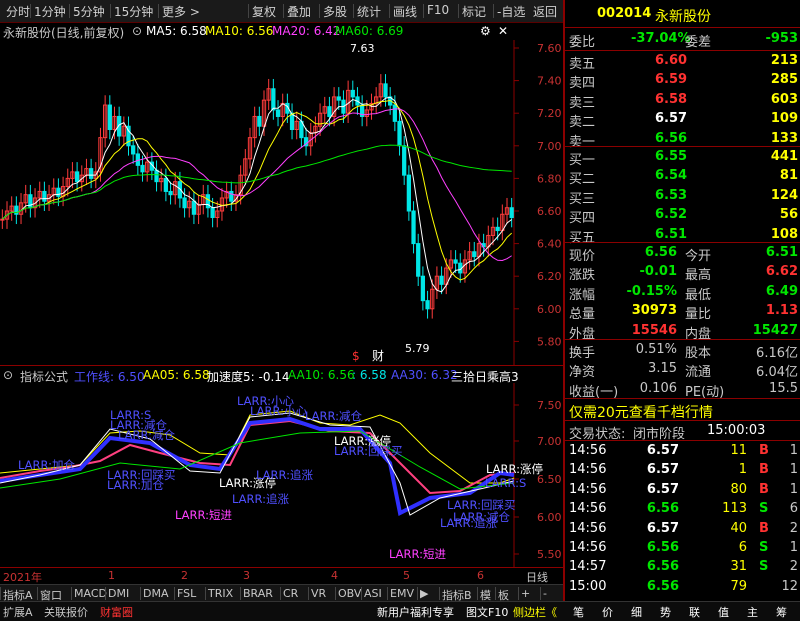 The image size is (800, 621). I want to click on indicator-annotation: LARR:S, so click(505, 483).